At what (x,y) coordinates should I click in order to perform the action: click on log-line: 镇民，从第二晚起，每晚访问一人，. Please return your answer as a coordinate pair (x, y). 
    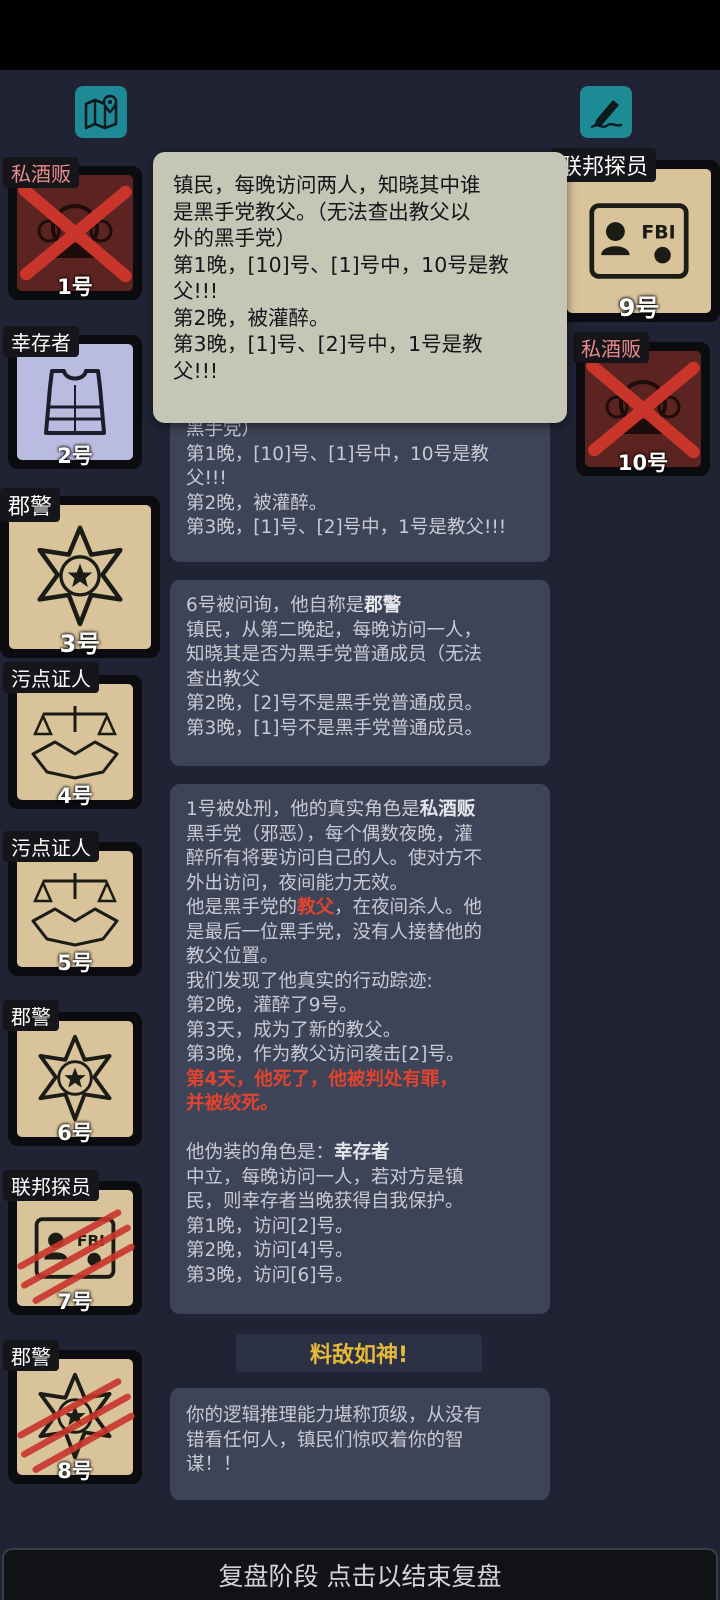
    Looking at the image, I should click on (334, 630).